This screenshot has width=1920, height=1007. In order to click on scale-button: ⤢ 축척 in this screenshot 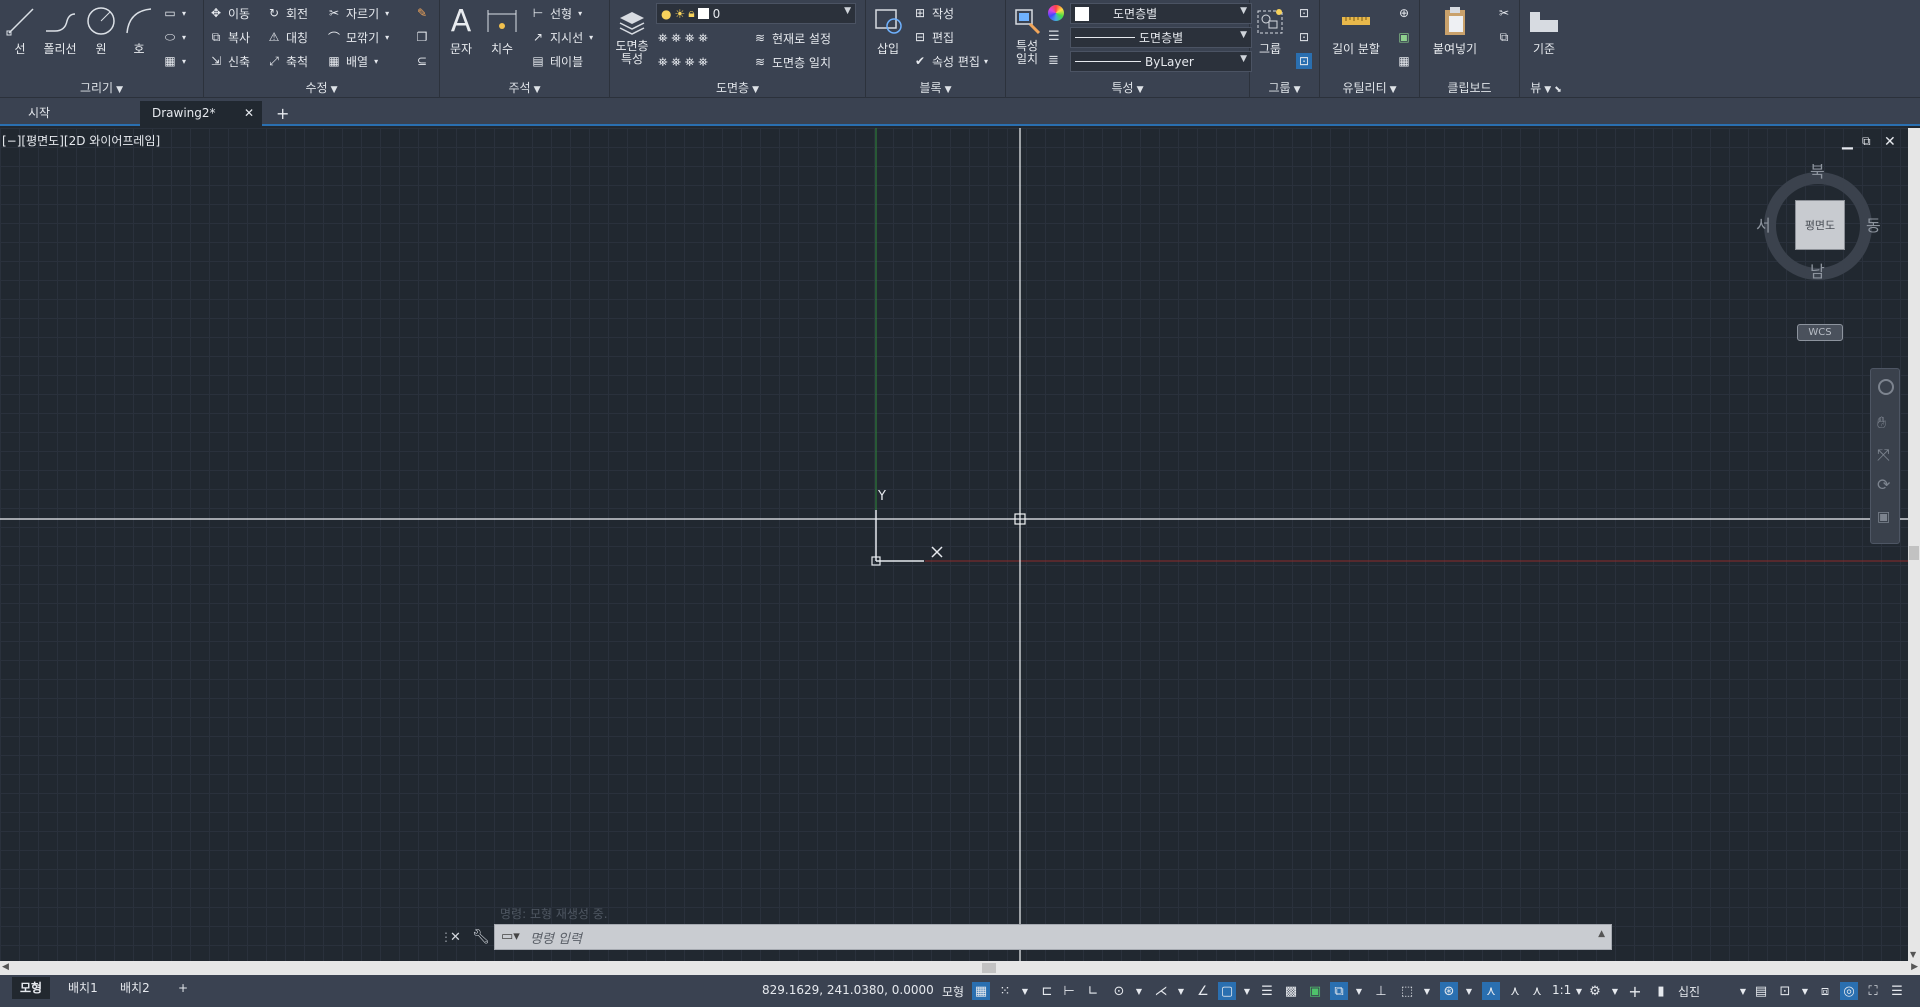, I will do `click(287, 61)`.